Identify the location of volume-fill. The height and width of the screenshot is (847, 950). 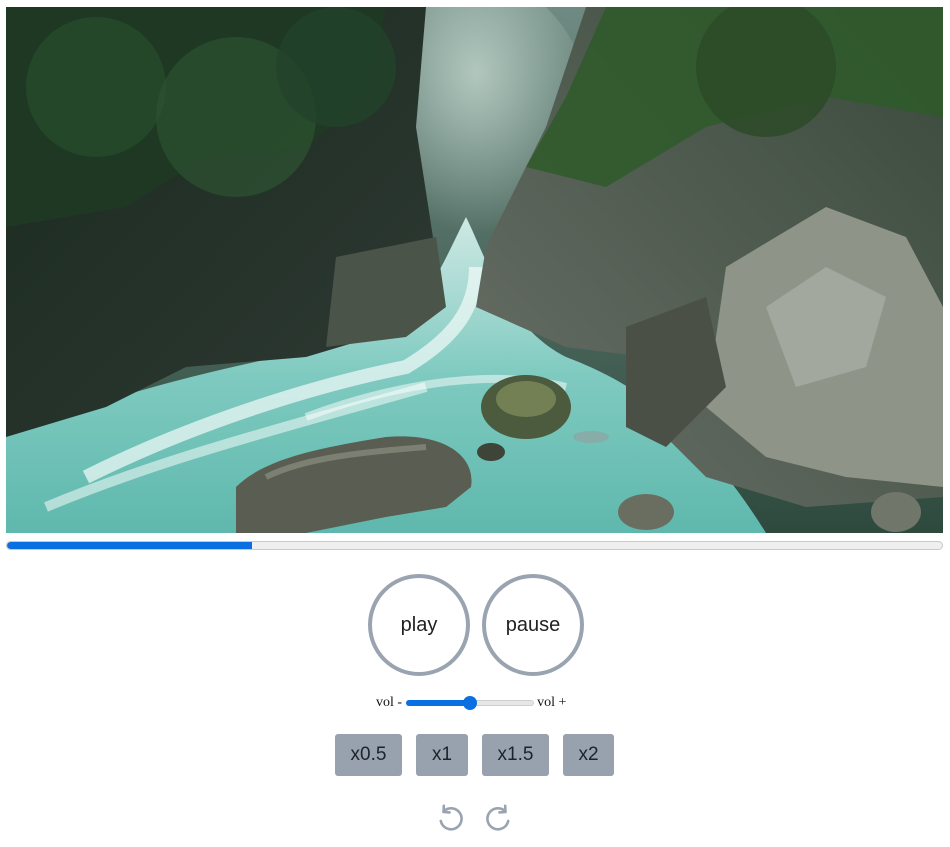
(438, 703).